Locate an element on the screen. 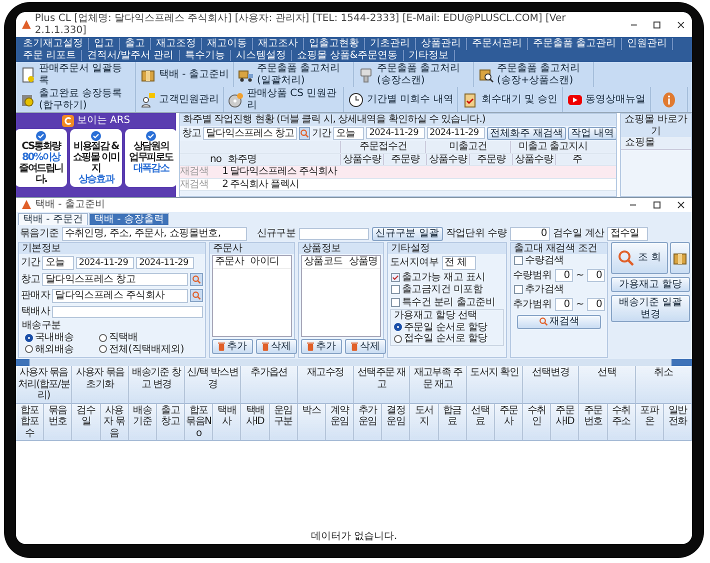  radio-option: 해외배송 is located at coordinates (57, 349).